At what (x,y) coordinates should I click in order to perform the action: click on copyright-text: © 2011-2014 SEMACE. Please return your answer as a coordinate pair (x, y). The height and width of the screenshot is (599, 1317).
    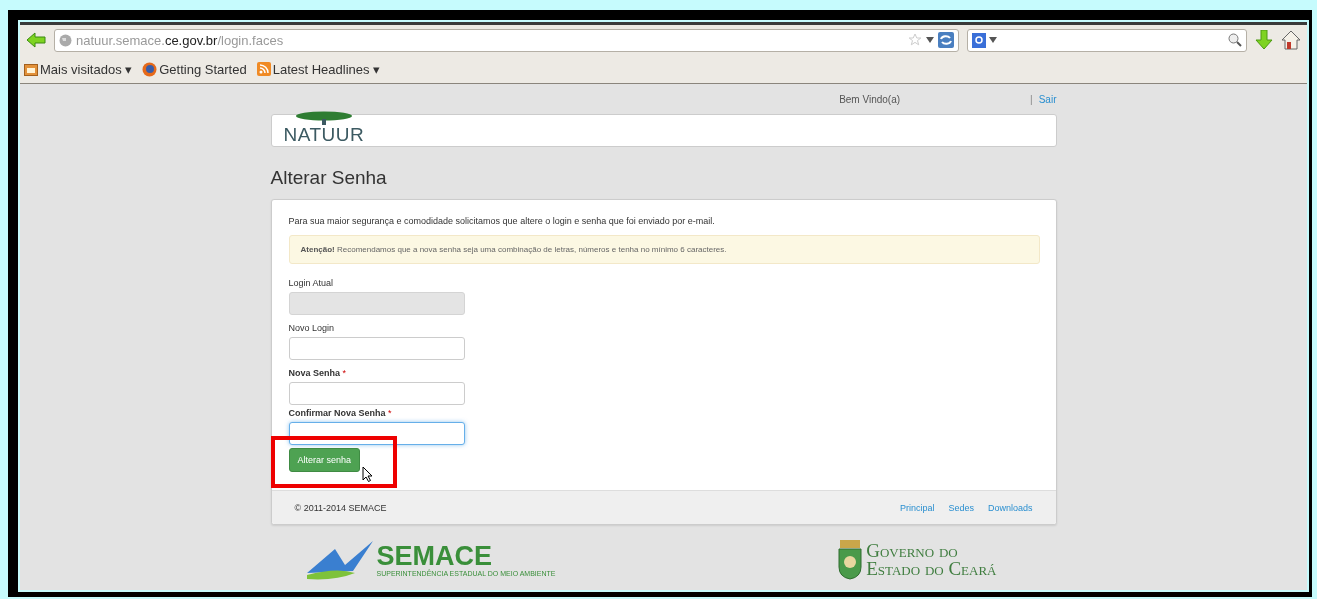
    Looking at the image, I should click on (340, 507).